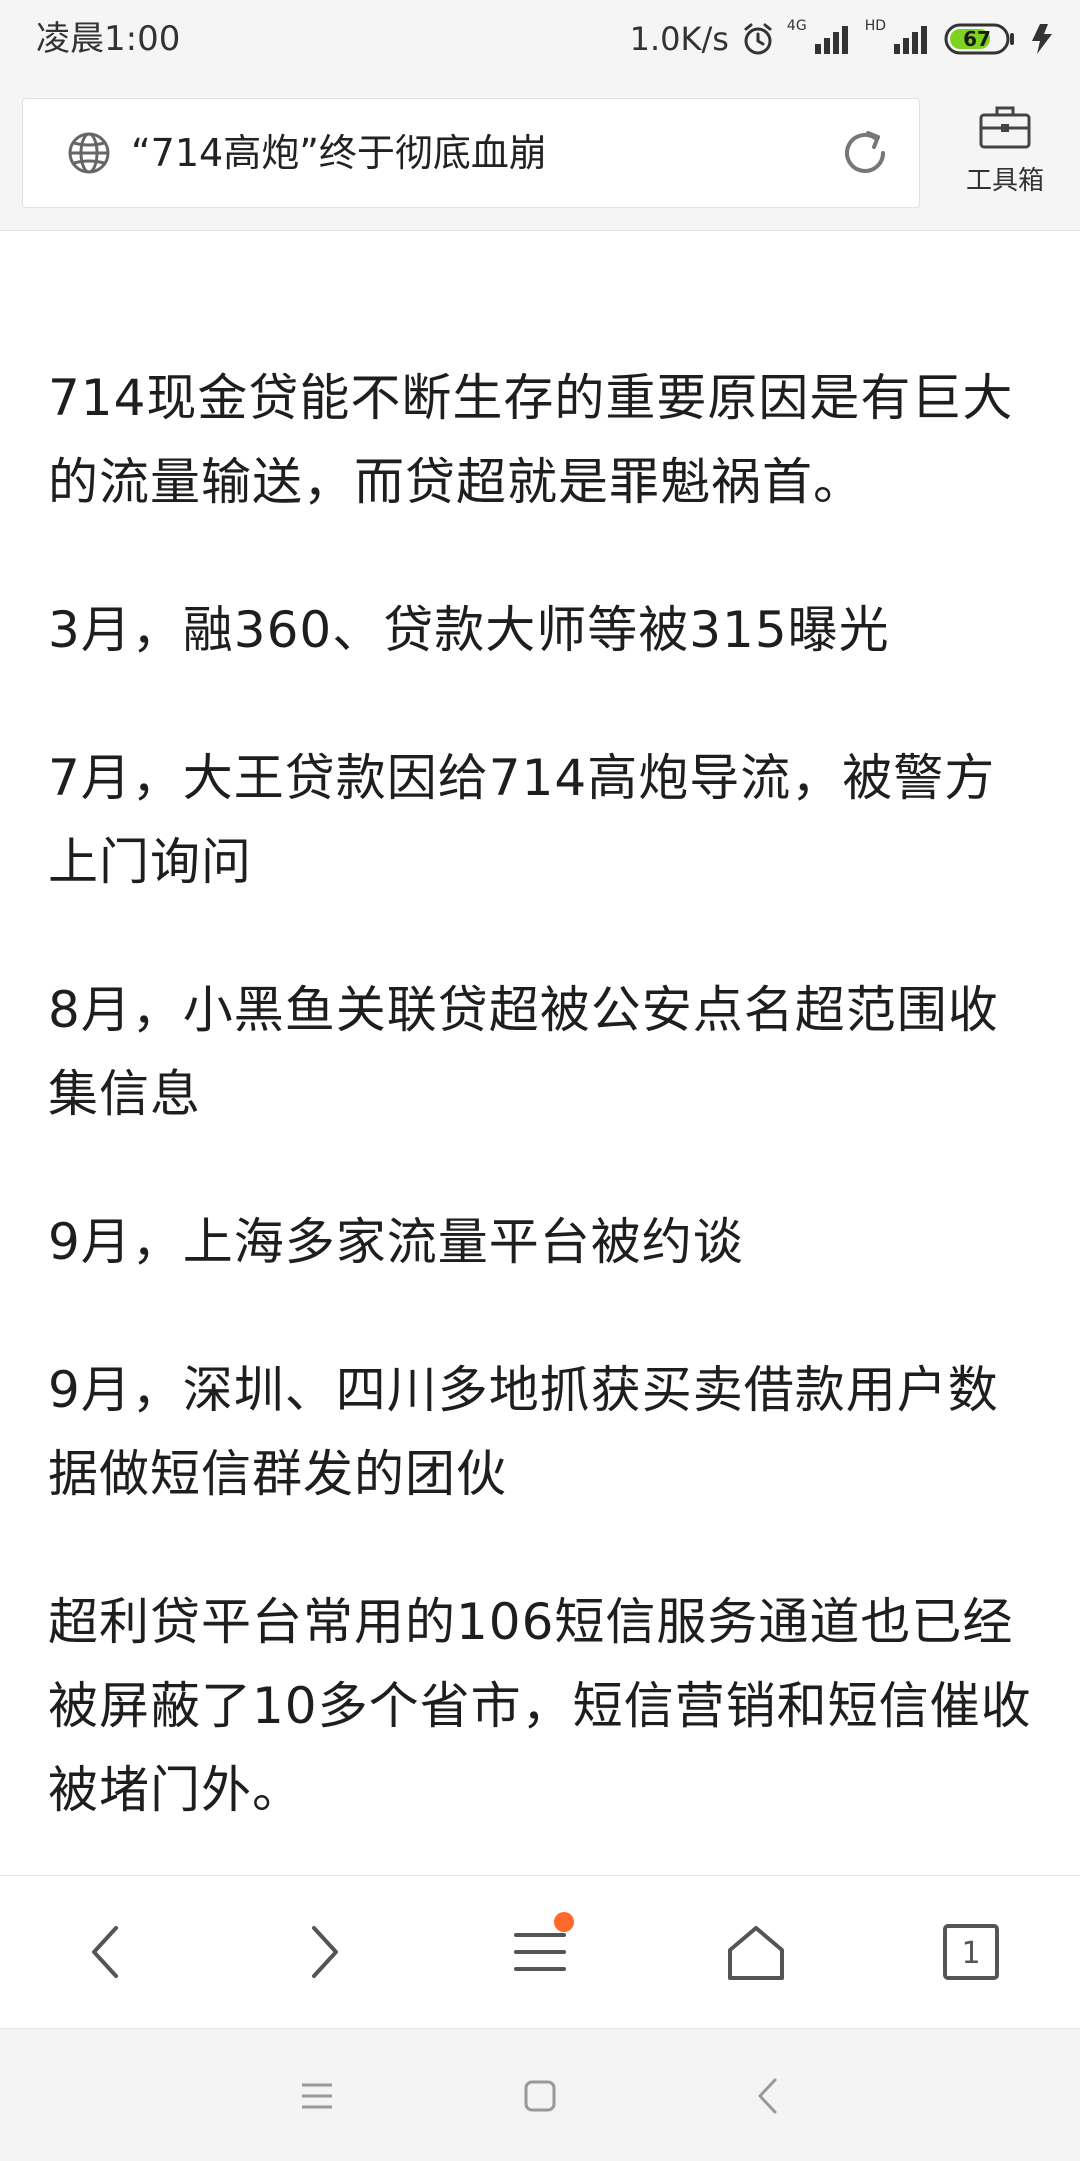 This screenshot has height=2161, width=1080. I want to click on article-paragraph: 9月，深圳、四川多地抓获买卖借款用户数据做短信群发的团伙, so click(523, 1432).